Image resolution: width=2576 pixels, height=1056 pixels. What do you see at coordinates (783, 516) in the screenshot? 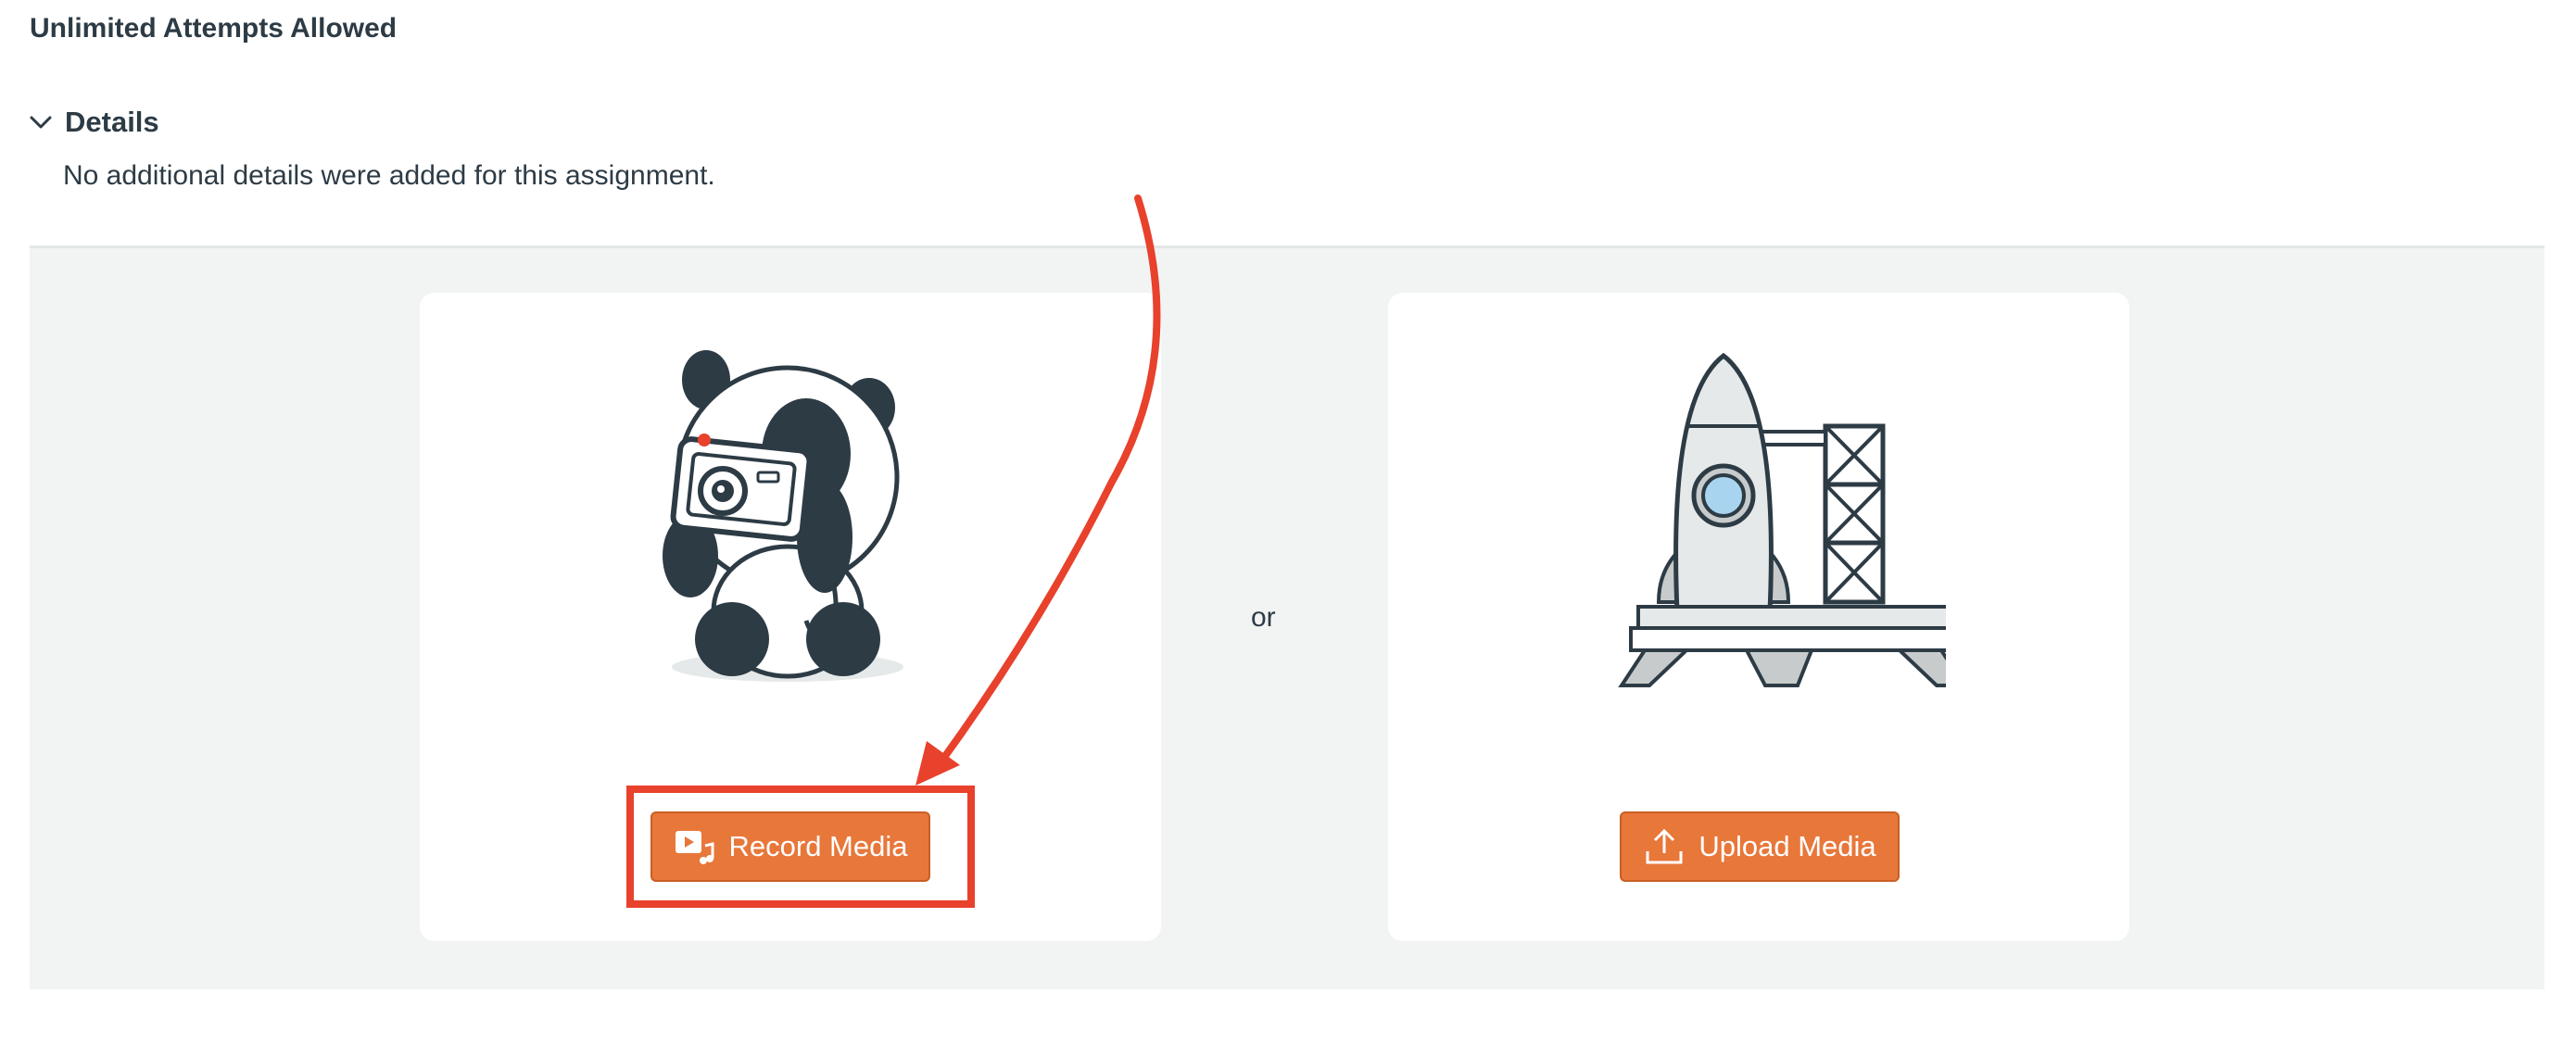
I see `panda-camera-illustration` at bounding box center [783, 516].